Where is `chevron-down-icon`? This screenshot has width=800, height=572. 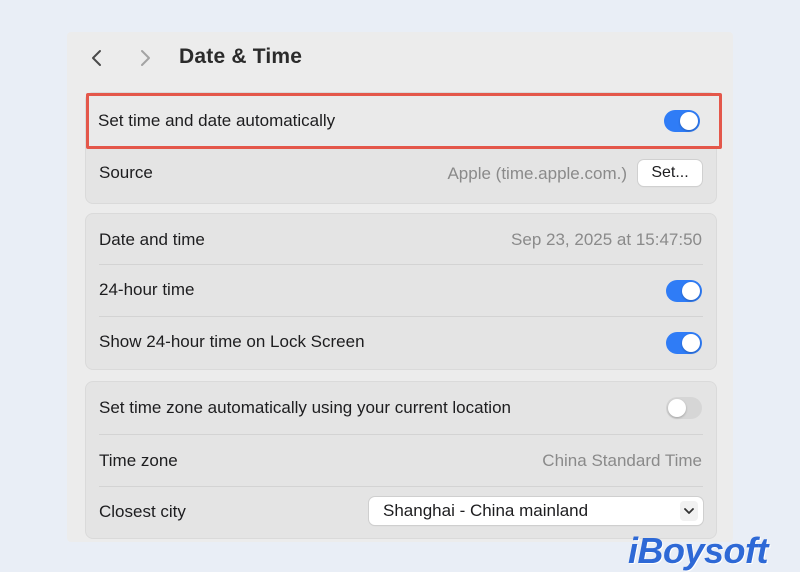 chevron-down-icon is located at coordinates (689, 511).